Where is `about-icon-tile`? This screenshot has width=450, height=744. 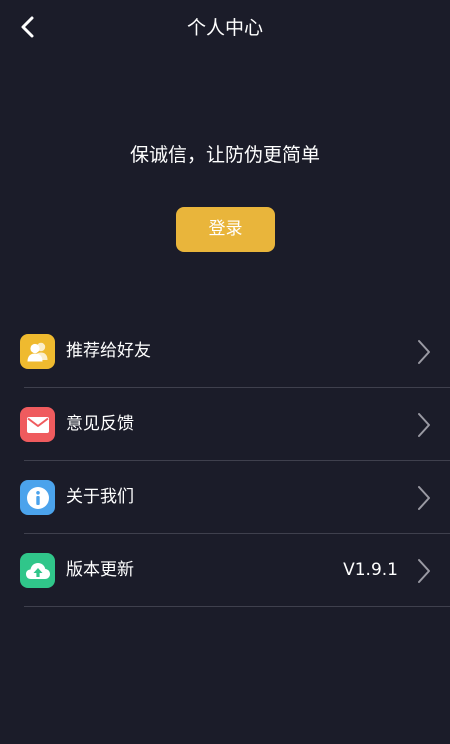 about-icon-tile is located at coordinates (37, 497).